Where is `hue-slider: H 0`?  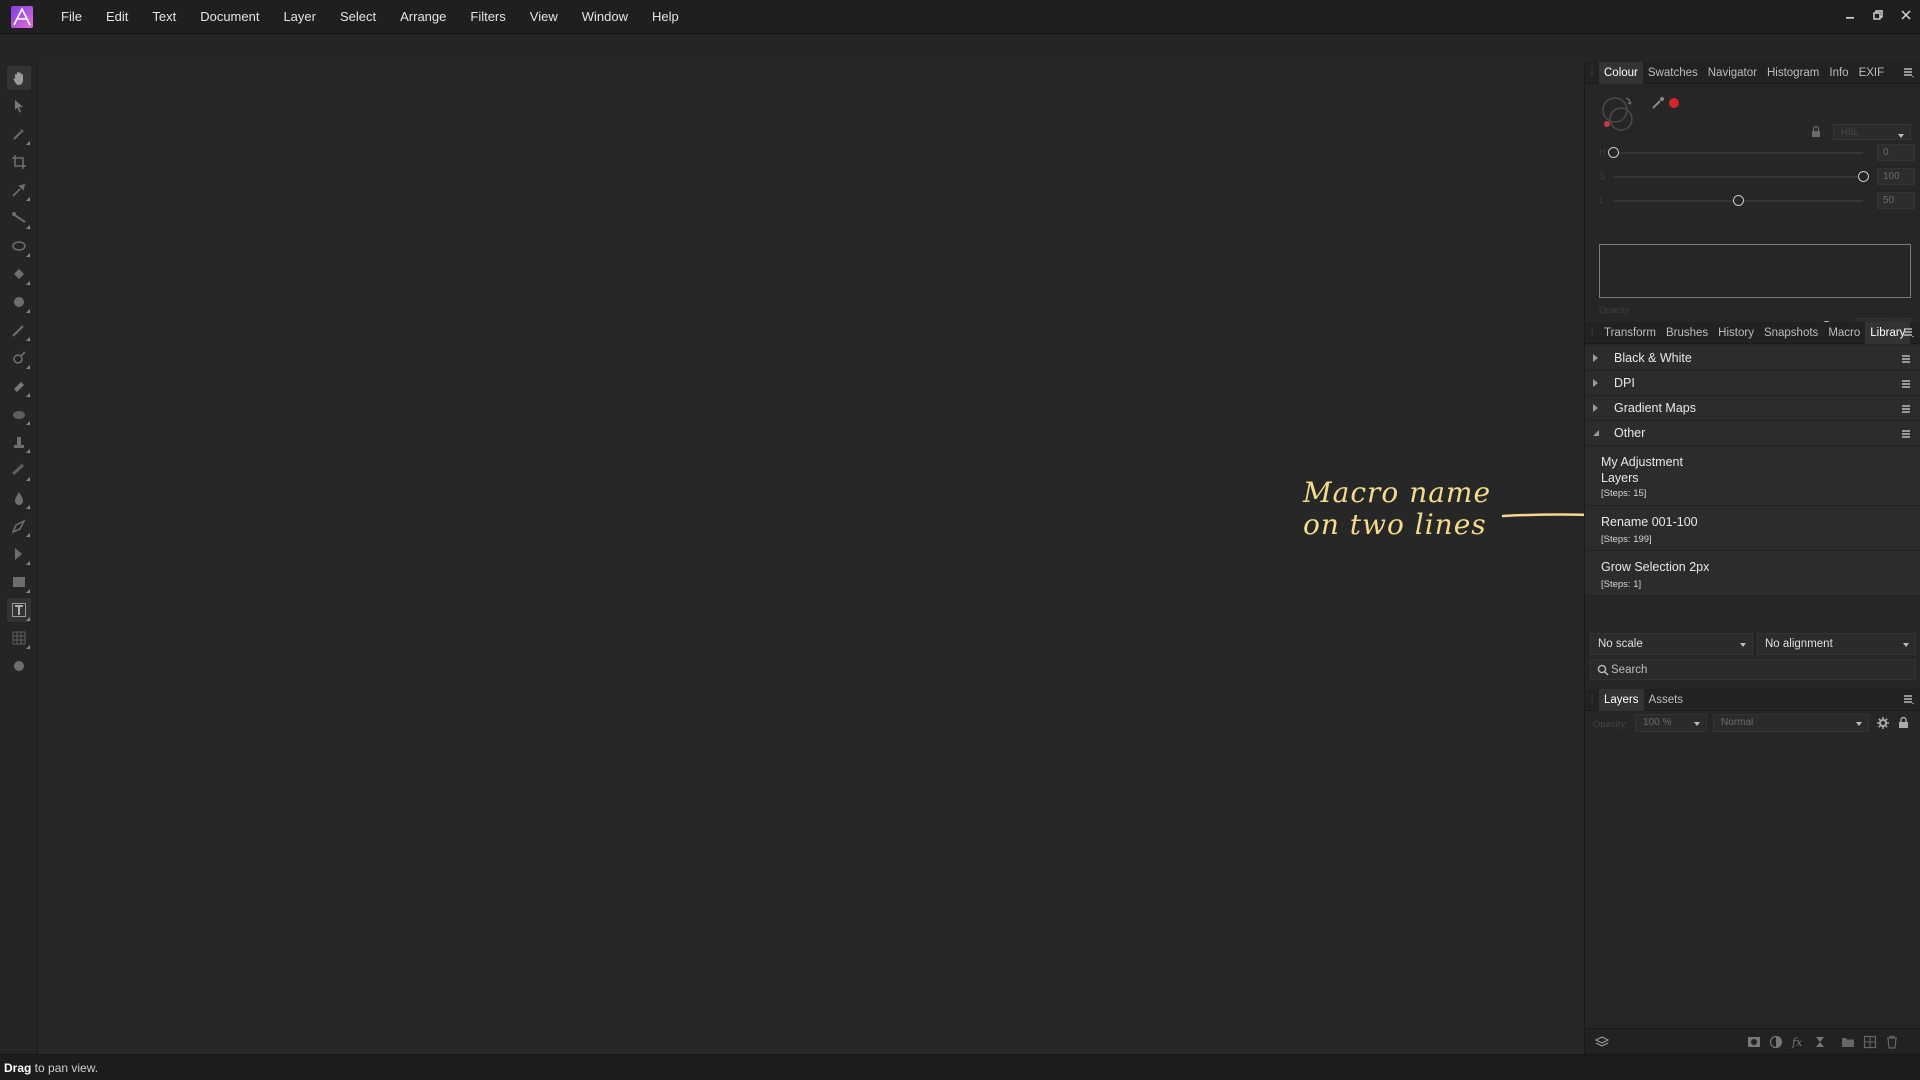 hue-slider: H 0 is located at coordinates (1757, 153).